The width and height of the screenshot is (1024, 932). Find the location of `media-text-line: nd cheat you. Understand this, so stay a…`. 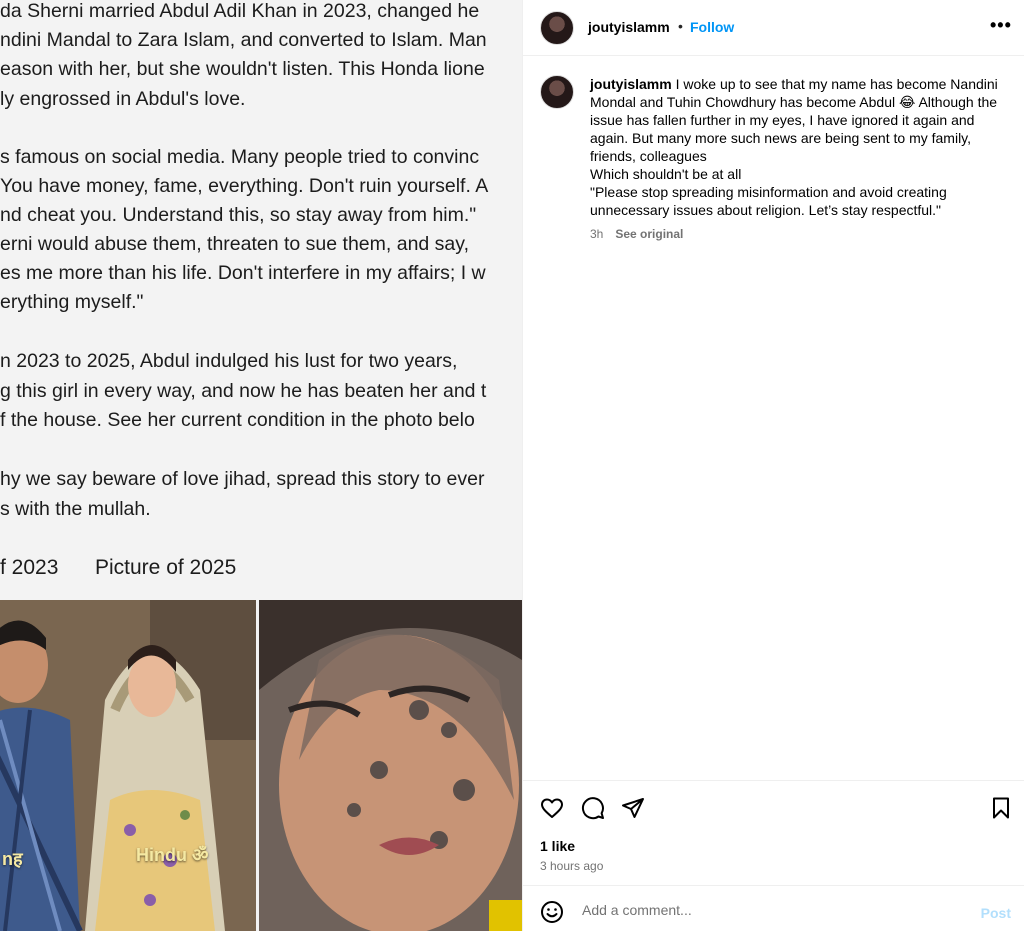

media-text-line: nd cheat you. Understand this, so stay a… is located at coordinates (238, 215).